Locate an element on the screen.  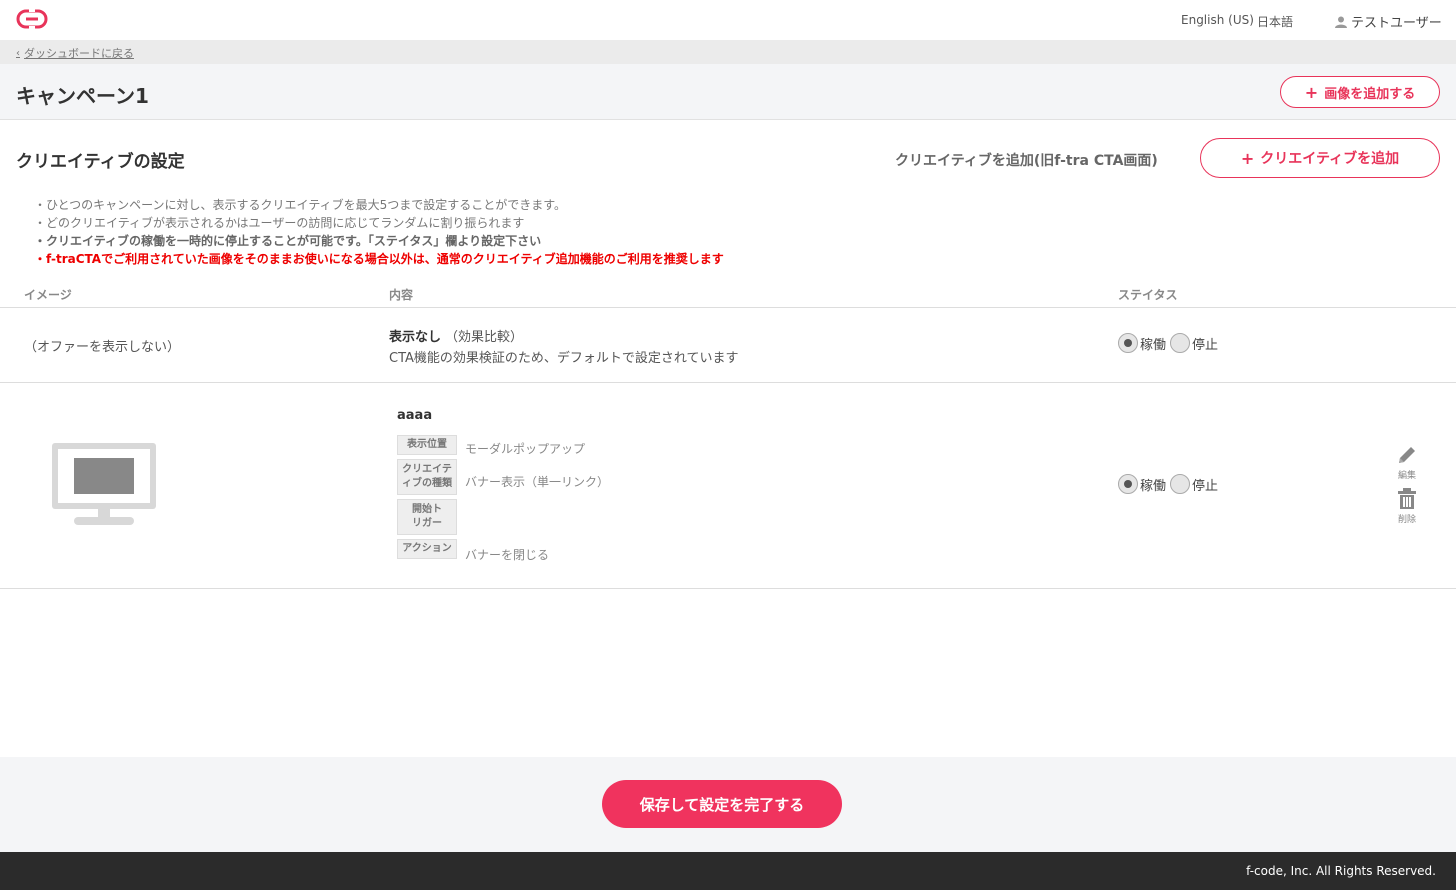
row-image-text: （オファーを表示しない） is located at coordinates (102, 347).